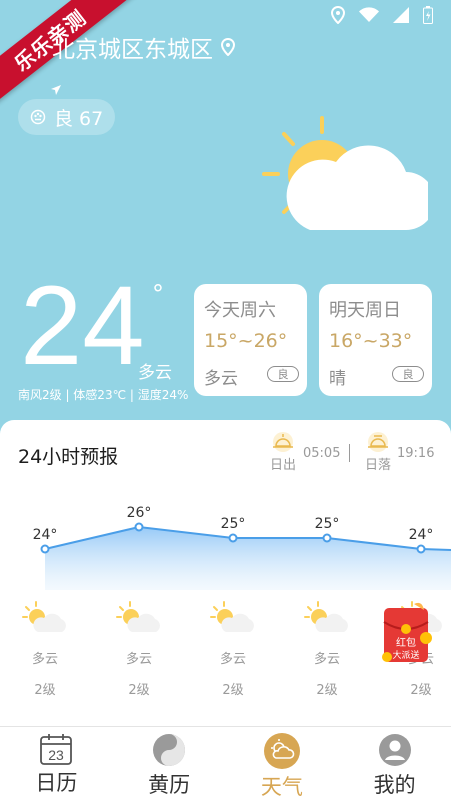 This screenshot has width=451, height=801. Describe the element at coordinates (158, 294) in the screenshot. I see `degree-symbol: °` at that location.